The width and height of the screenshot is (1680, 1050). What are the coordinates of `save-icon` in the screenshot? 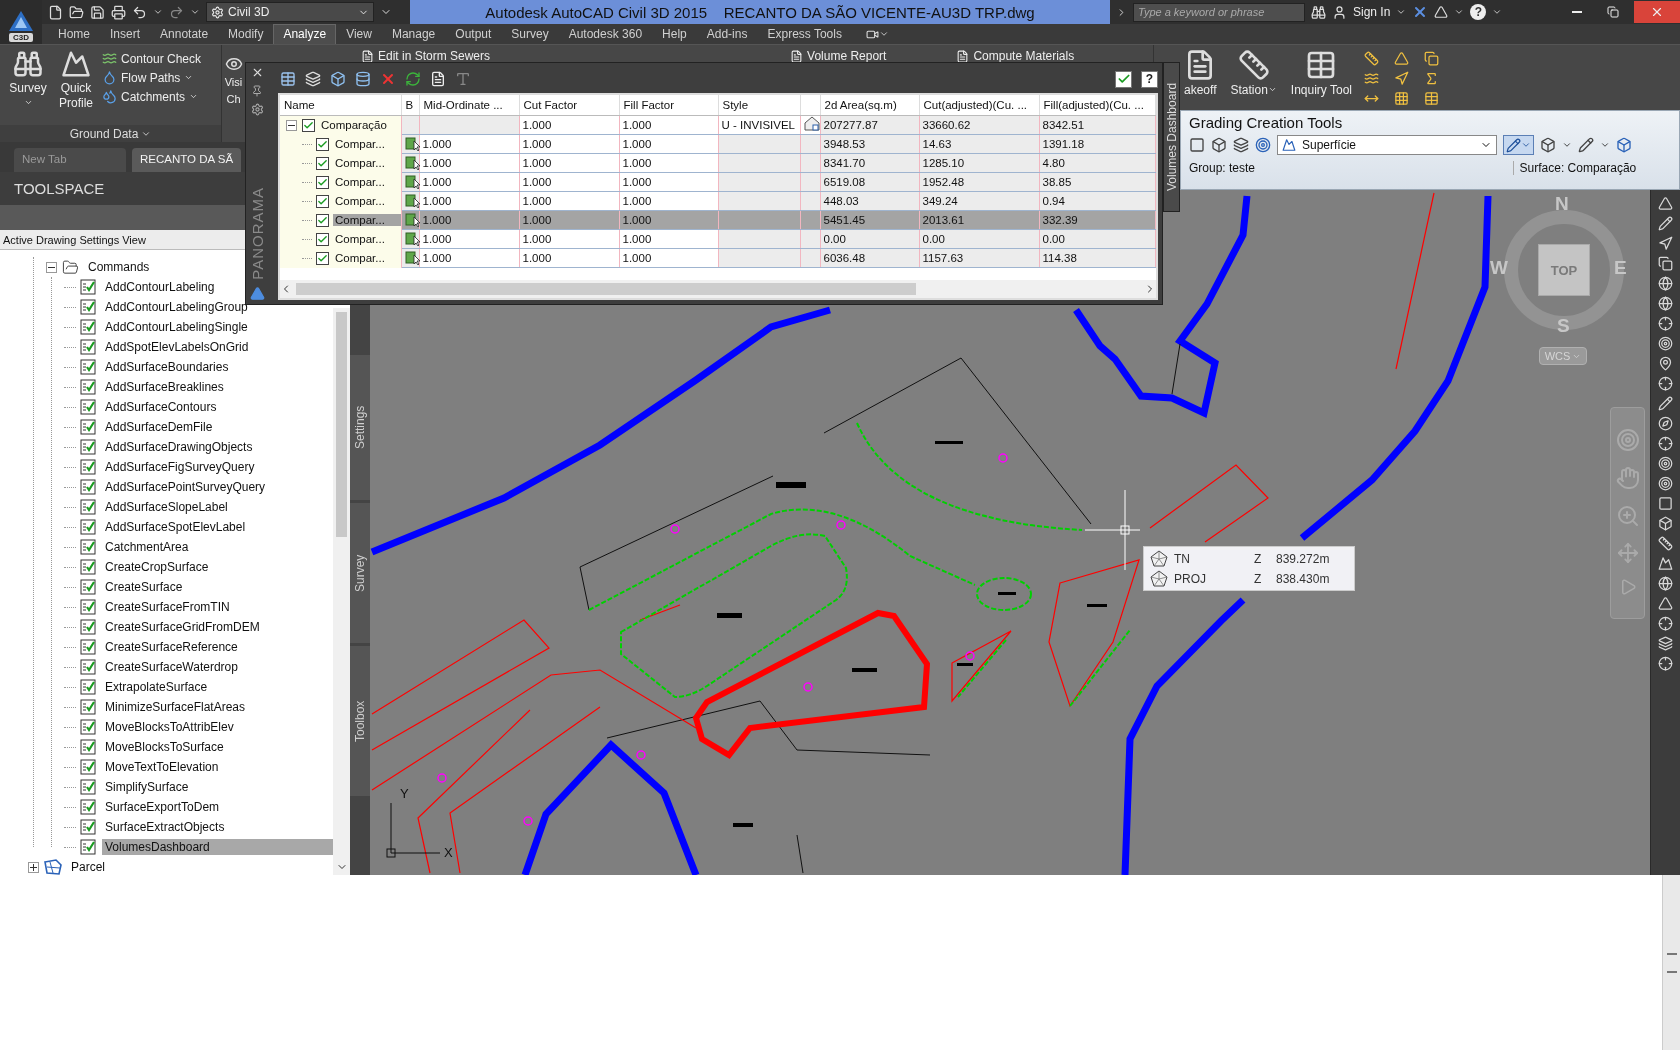 It's located at (97, 12).